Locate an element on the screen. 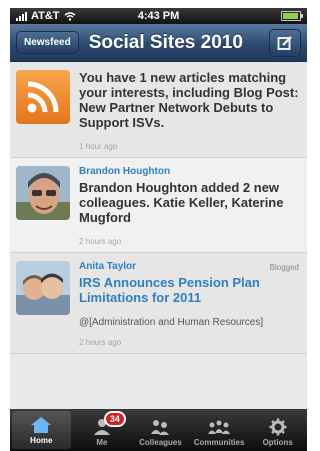 Image resolution: width=320 pixels, height=451 pixels. home-icon is located at coordinates (41, 425).